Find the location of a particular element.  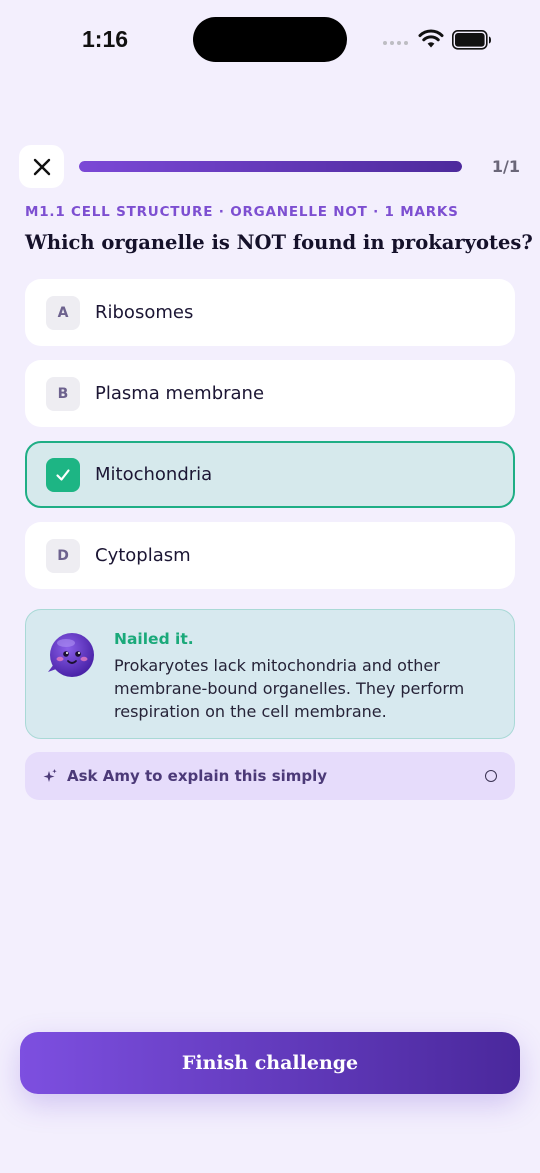

option-c-correct: Mitochondria is located at coordinates (270, 474).